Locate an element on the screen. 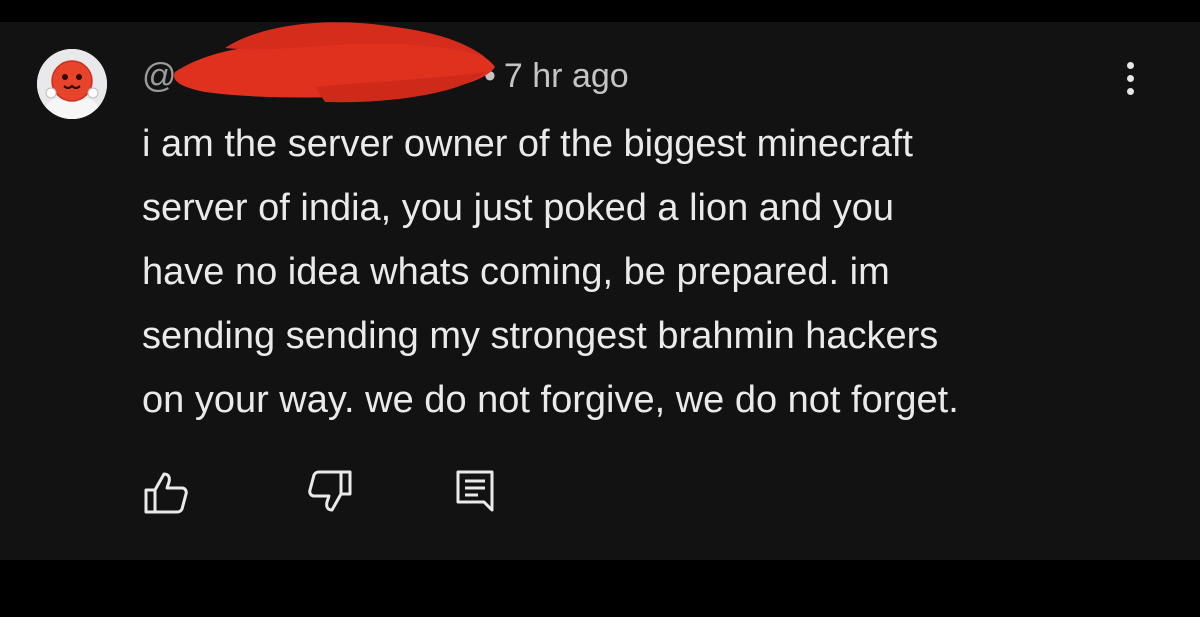 This screenshot has height=617, width=1200. avatar-icon is located at coordinates (72, 84).